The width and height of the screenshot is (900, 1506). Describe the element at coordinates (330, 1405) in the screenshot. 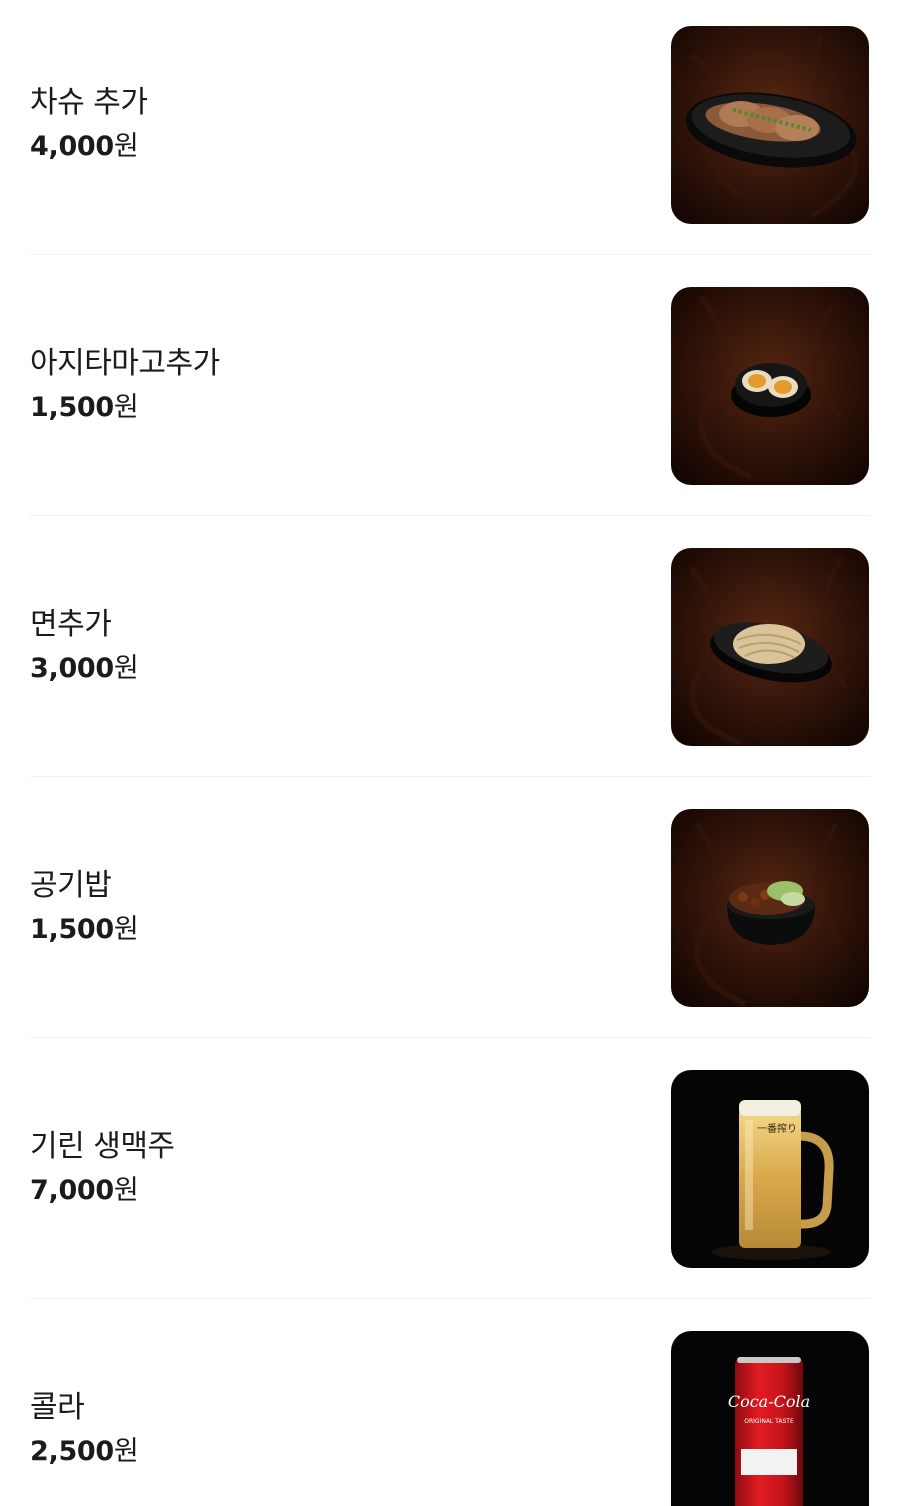

I see `menu-item-text: 콜라 2,500원` at that location.